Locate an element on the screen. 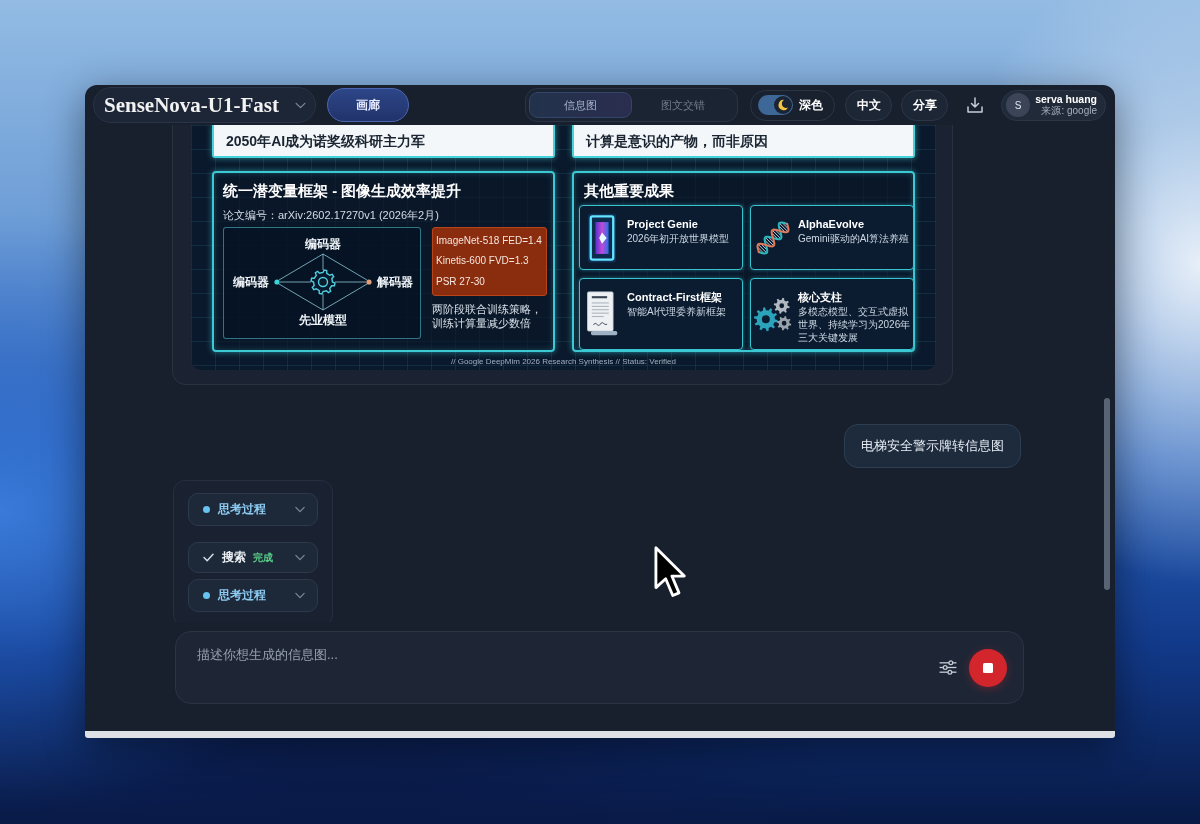 The image size is (1200, 824). card-title: 核心支柱 is located at coordinates (820, 297).